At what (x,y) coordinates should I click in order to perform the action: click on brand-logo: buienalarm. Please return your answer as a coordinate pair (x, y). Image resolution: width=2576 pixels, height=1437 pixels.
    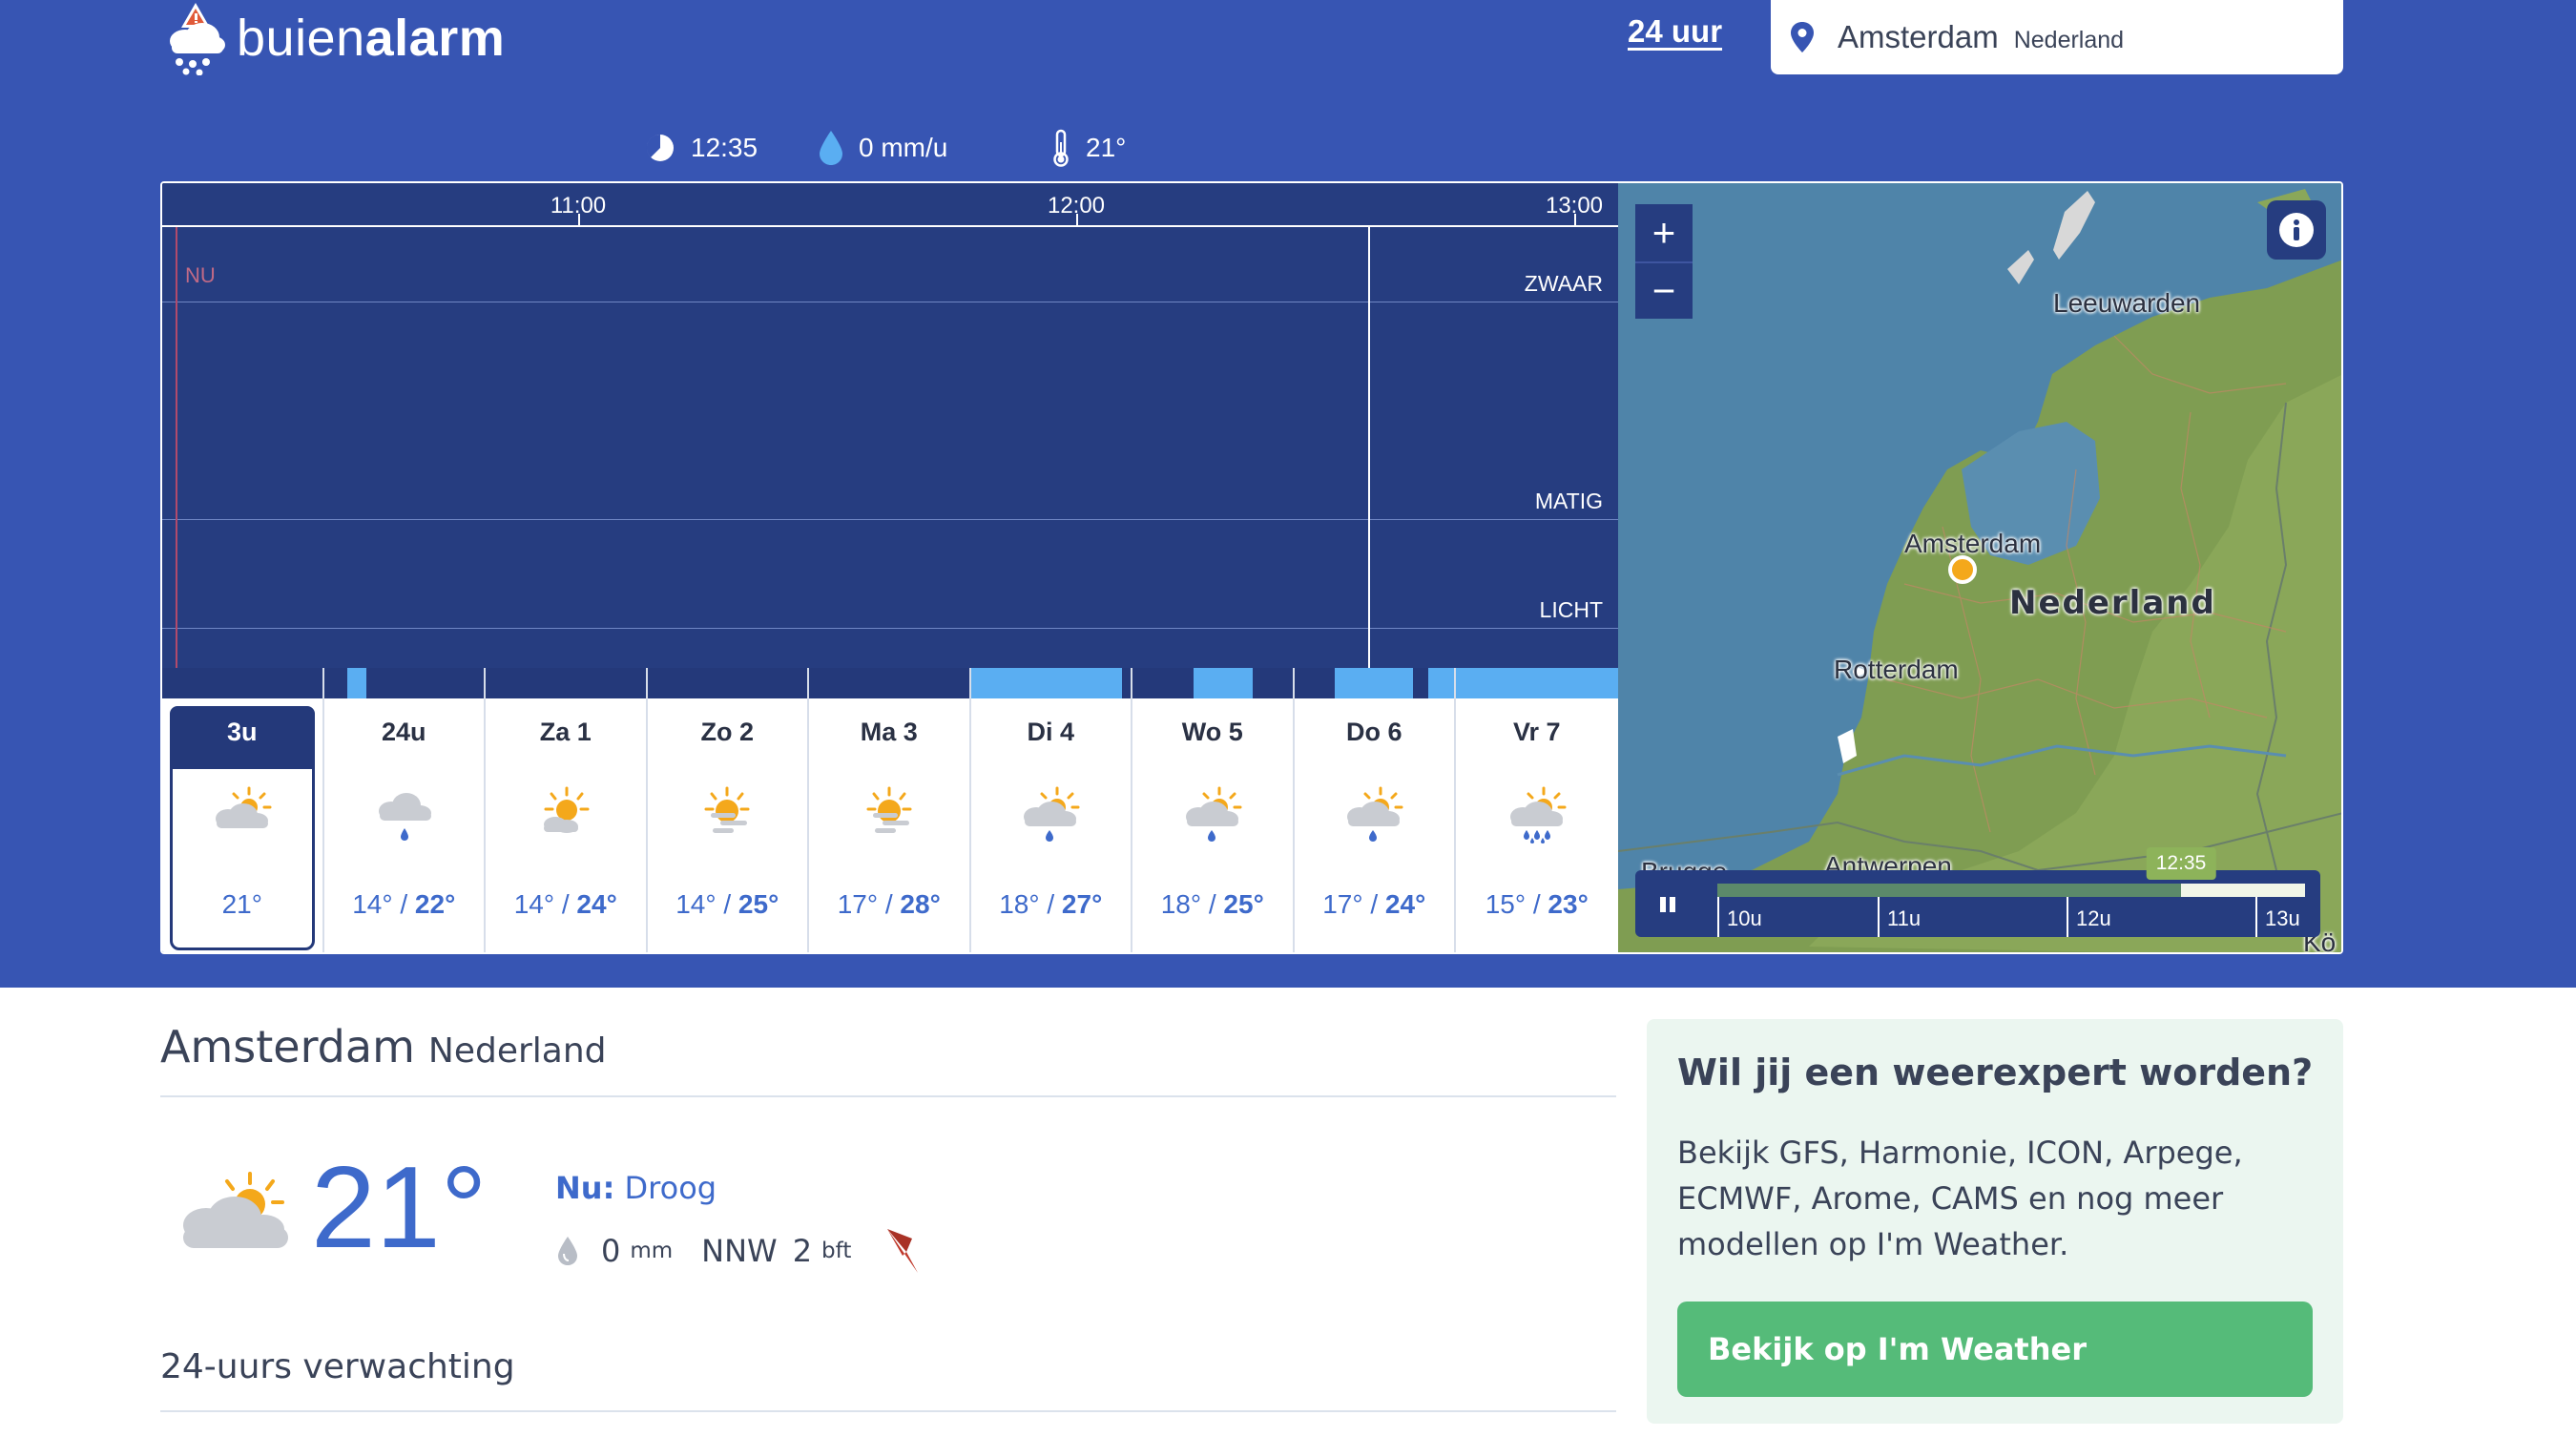
    Looking at the image, I should click on (334, 38).